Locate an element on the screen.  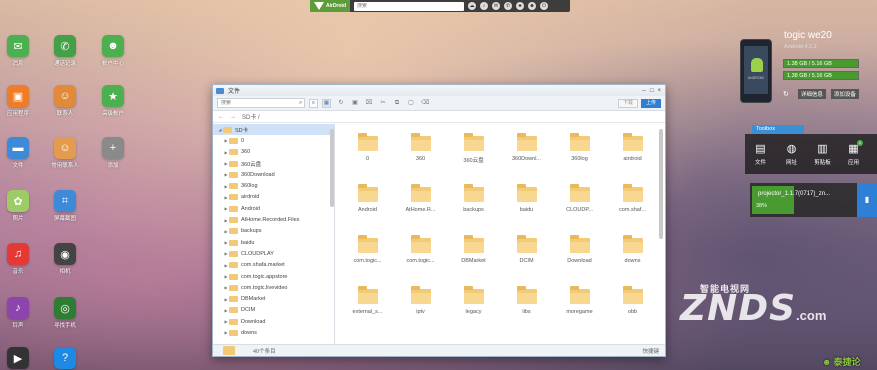
dock-app: ☺ 联系人 is located at coordinates (65, 101).